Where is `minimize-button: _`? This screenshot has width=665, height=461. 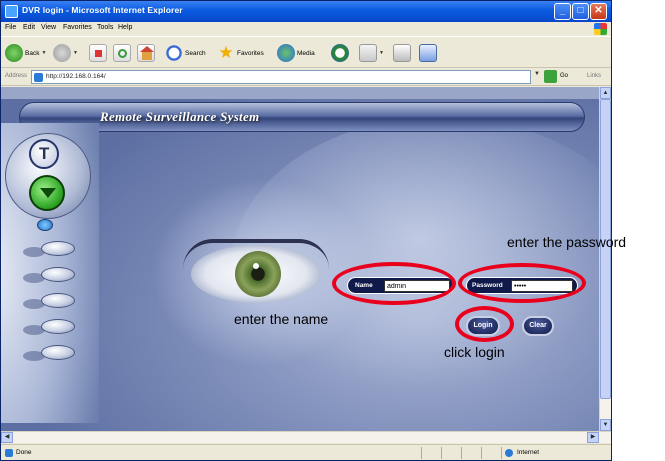
minimize-button: _ is located at coordinates (562, 11).